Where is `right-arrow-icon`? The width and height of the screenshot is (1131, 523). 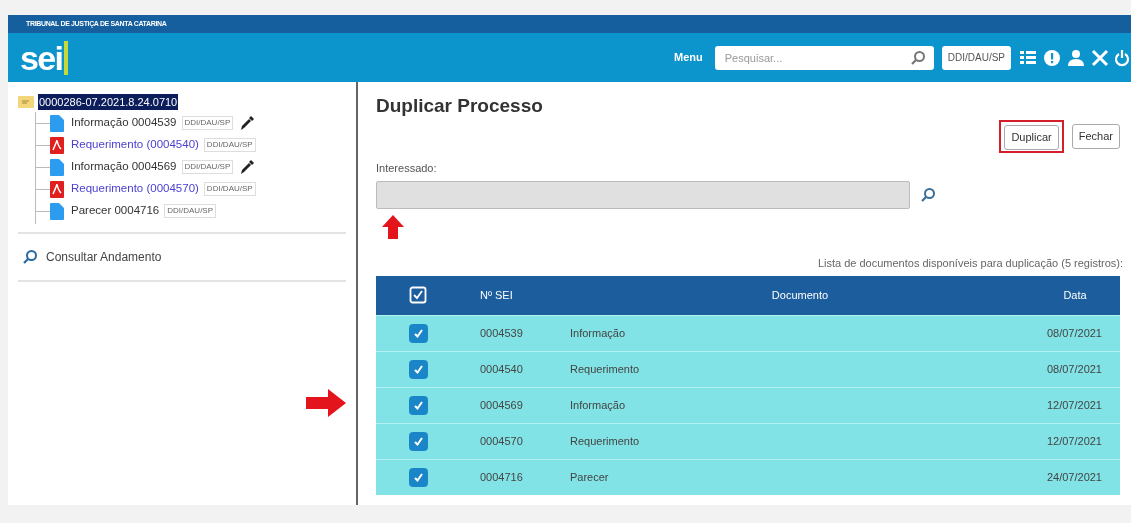
right-arrow-icon is located at coordinates (326, 403).